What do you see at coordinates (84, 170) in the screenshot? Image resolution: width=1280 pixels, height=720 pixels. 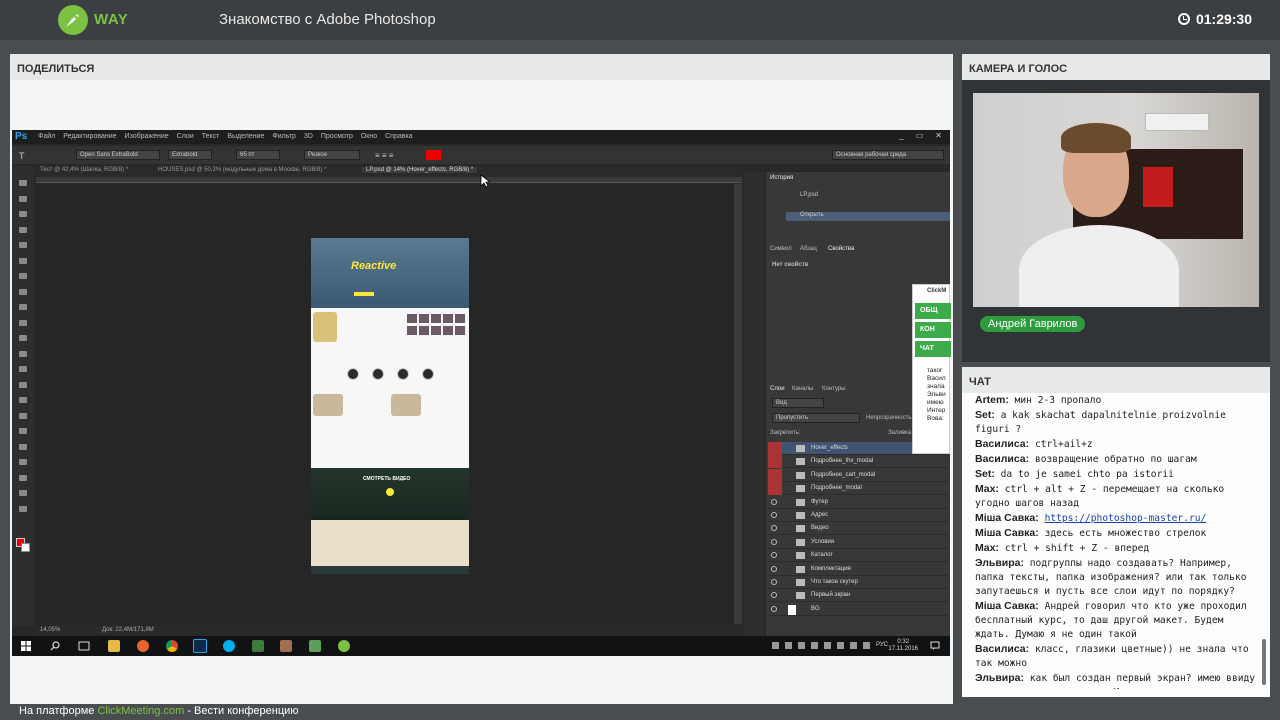 I see `doc-tab: Тест @ 42,4% (Шапка, RGB/8) *` at bounding box center [84, 170].